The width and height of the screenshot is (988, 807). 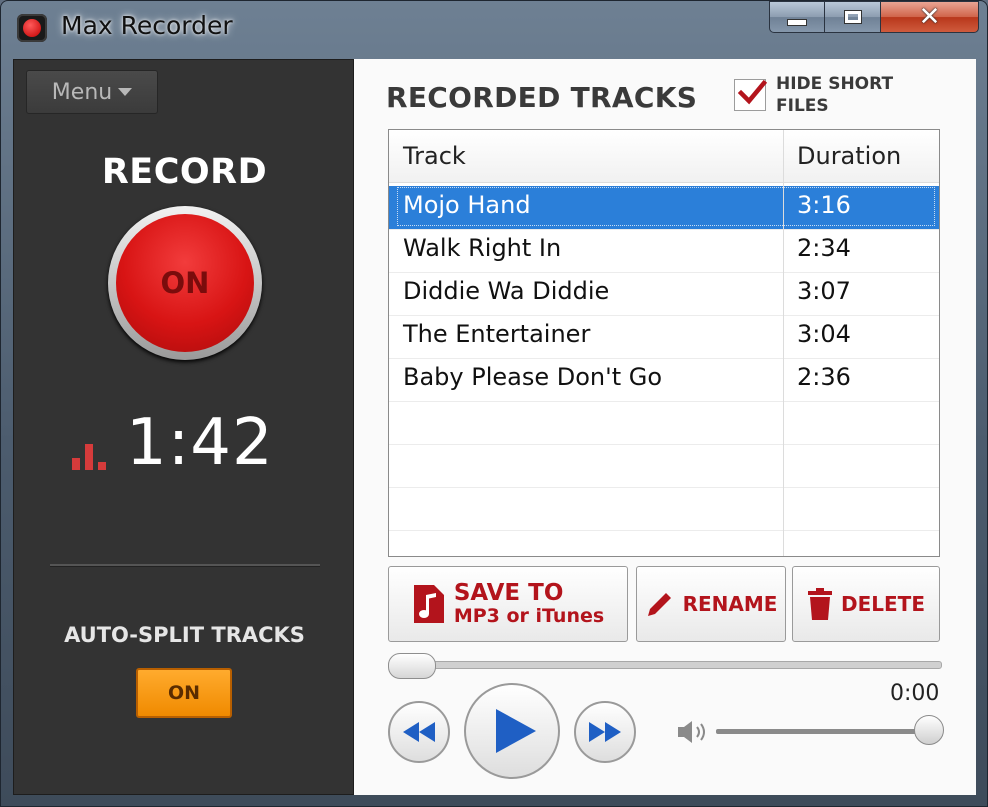 What do you see at coordinates (824, 291) in the screenshot?
I see `track-duration: 3:07` at bounding box center [824, 291].